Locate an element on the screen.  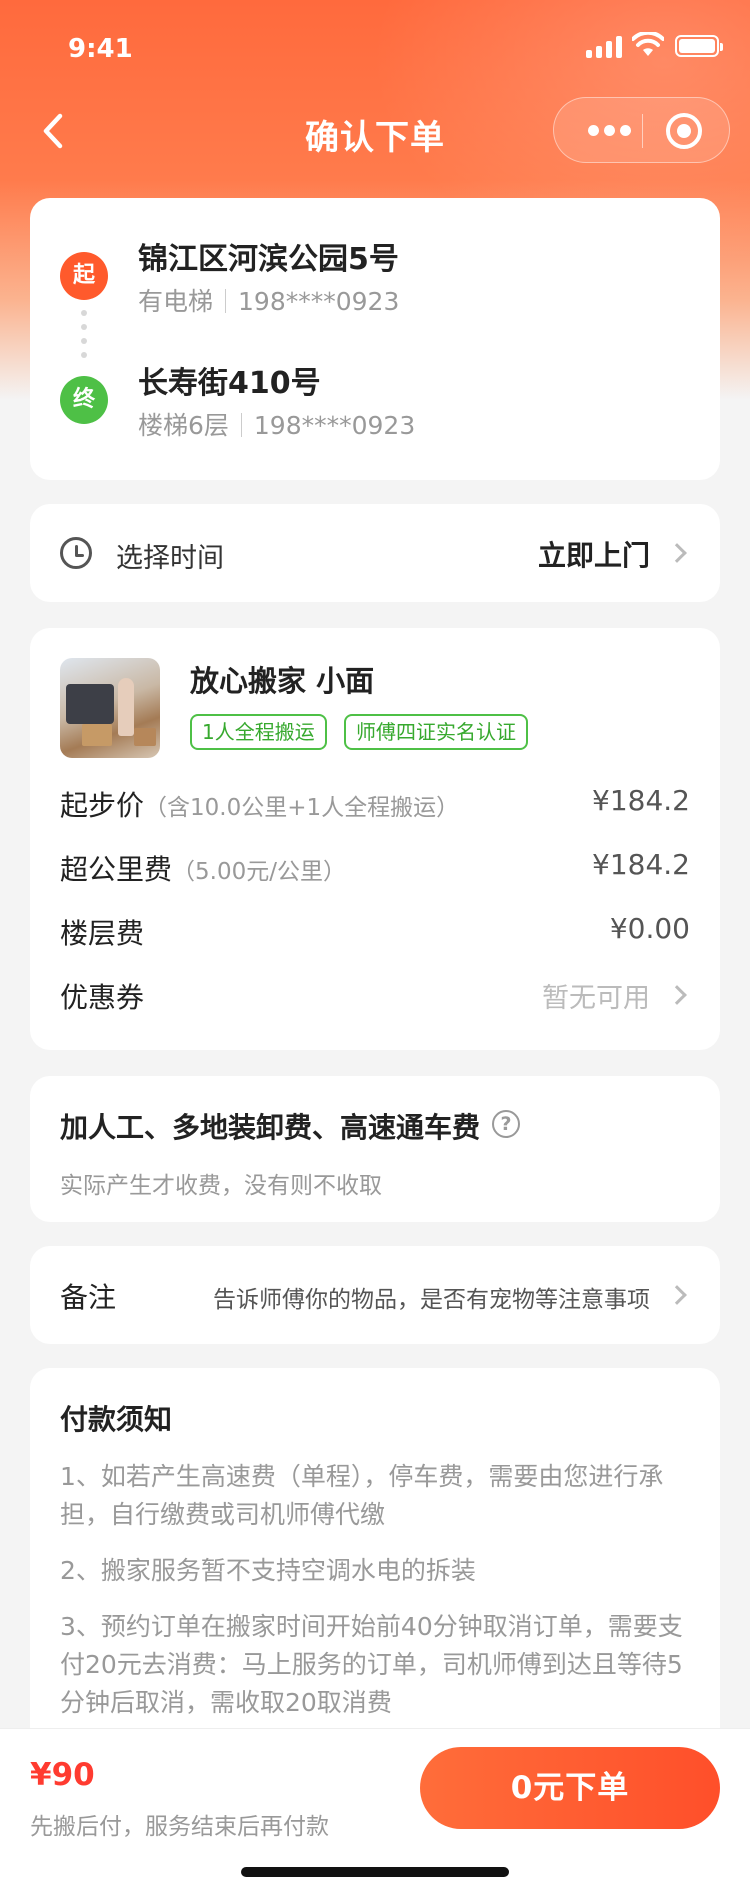
end-badge: 终 is located at coordinates (84, 400).